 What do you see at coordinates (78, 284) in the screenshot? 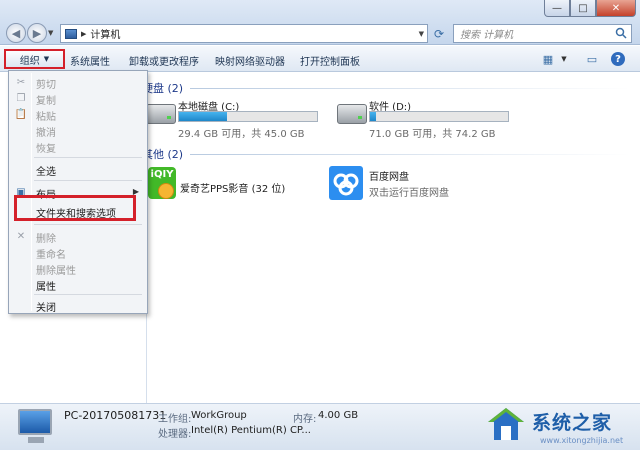
I see `menu-item-properties: 属性` at bounding box center [78, 284].